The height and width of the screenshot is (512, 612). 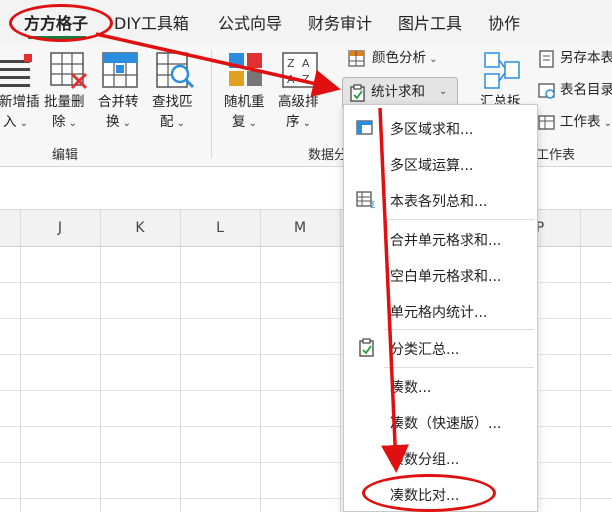 What do you see at coordinates (394, 290) in the screenshot?
I see `annotation-arrow-to-compare` at bounding box center [394, 290].